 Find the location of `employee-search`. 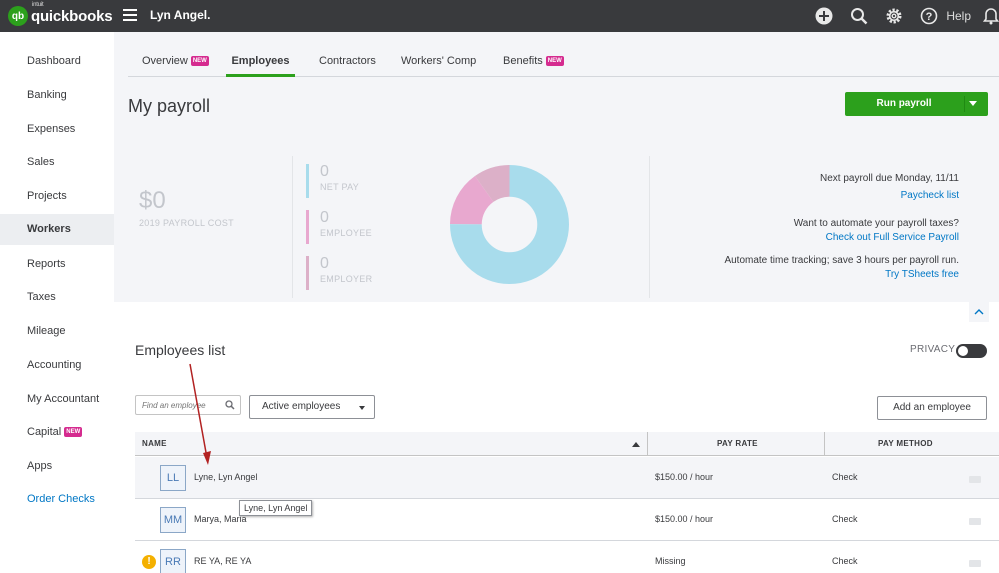

employee-search is located at coordinates (188, 405).